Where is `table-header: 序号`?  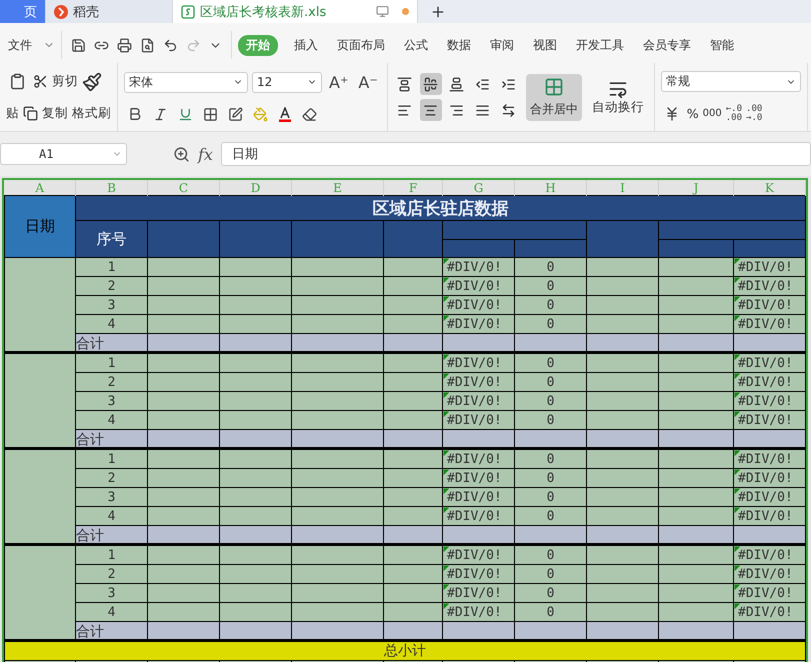 table-header: 序号 is located at coordinates (112, 239).